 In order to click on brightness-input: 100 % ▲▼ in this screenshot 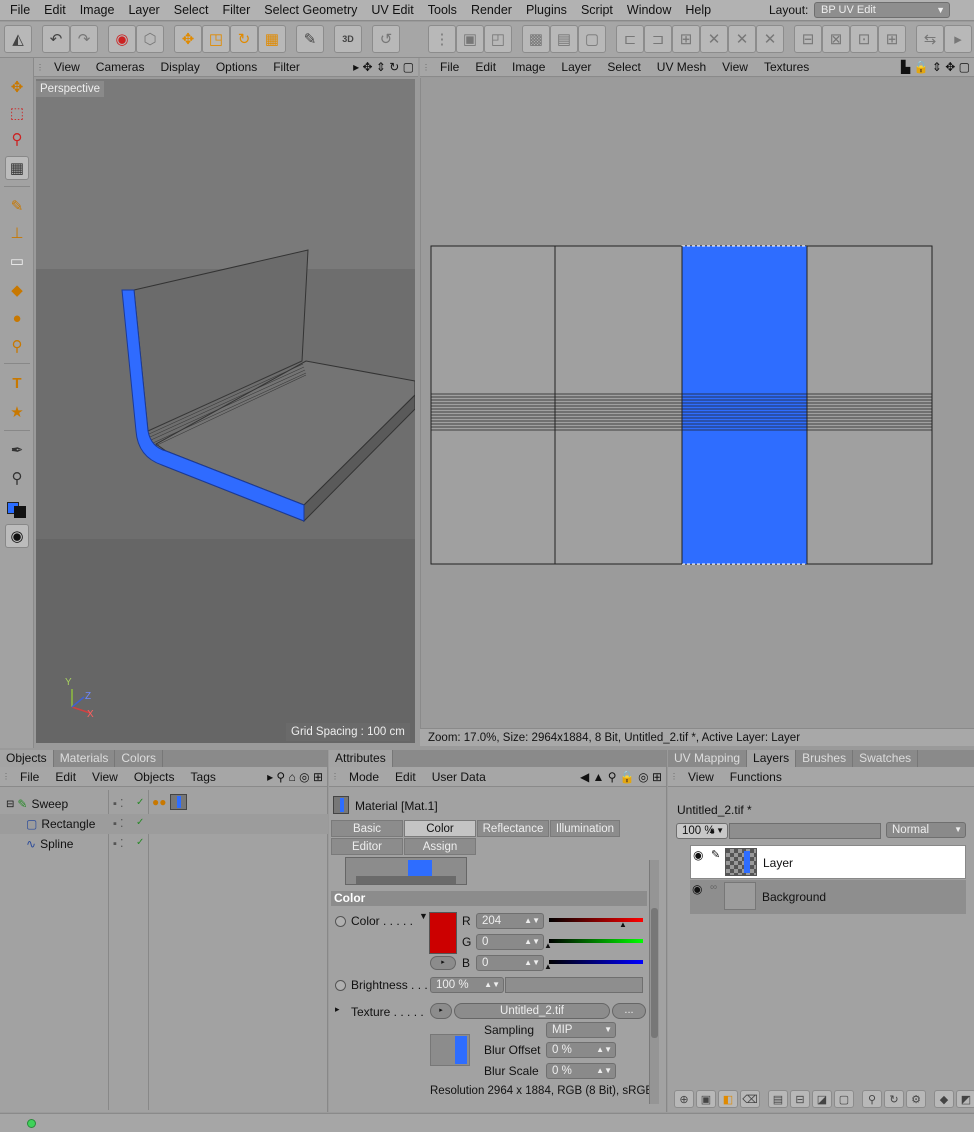, I will do `click(467, 985)`.